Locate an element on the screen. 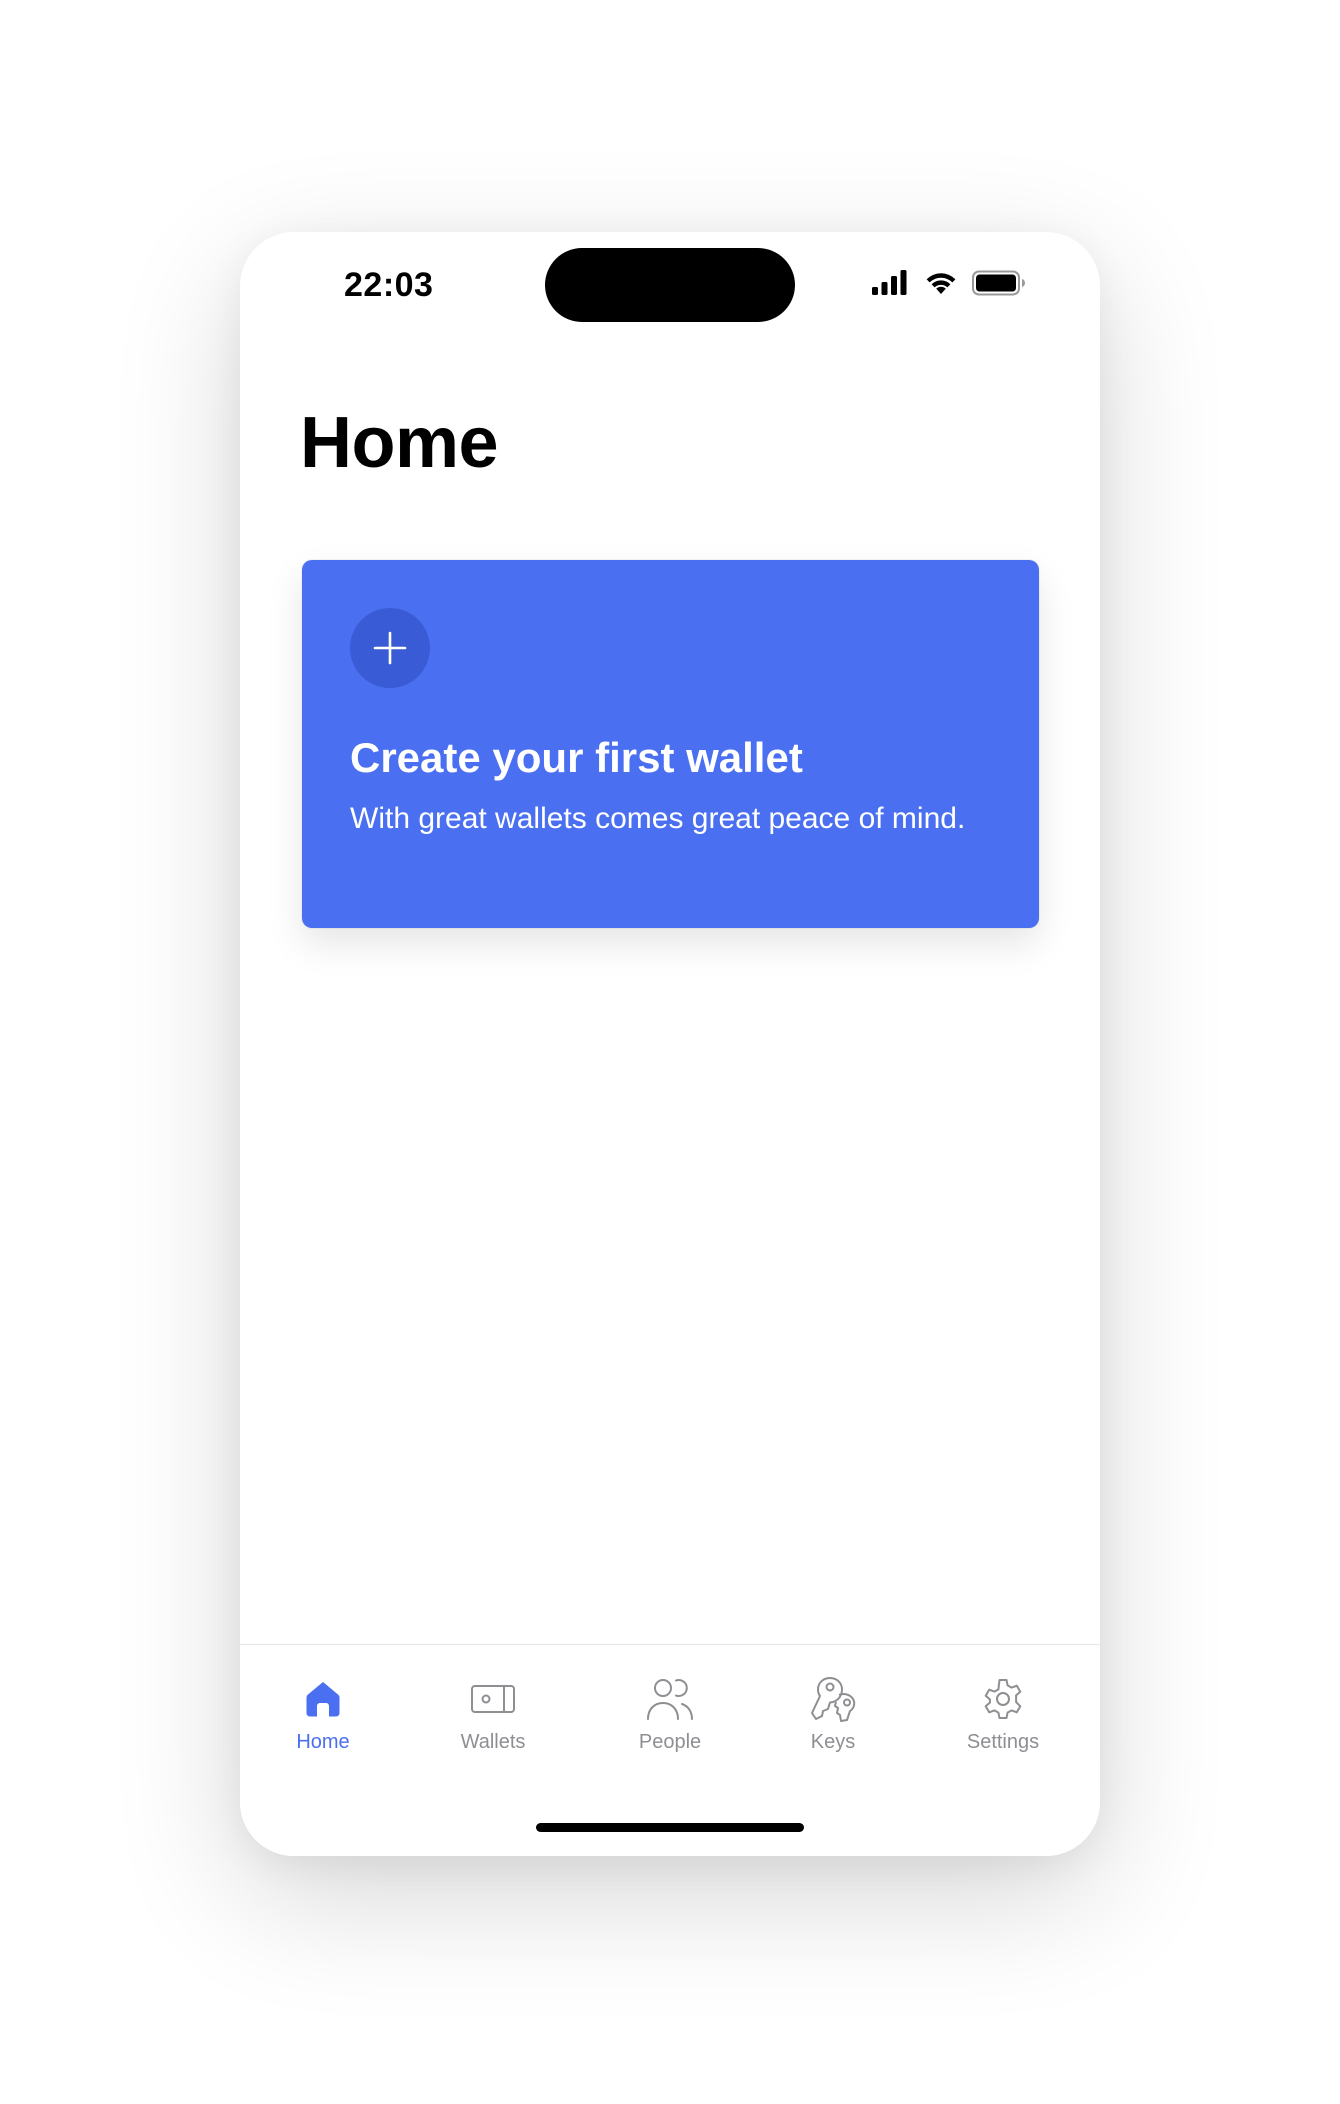 The width and height of the screenshot is (1340, 2104). status-bar: 22:03 is located at coordinates (670, 287).